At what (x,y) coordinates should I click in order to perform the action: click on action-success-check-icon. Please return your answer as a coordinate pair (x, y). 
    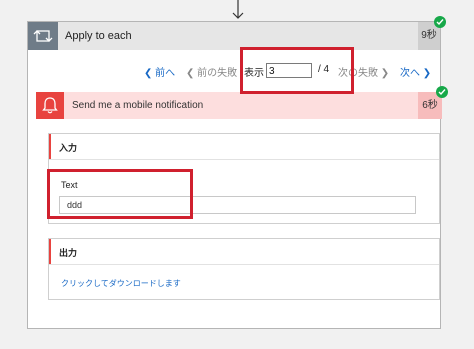
    Looking at the image, I should click on (442, 92).